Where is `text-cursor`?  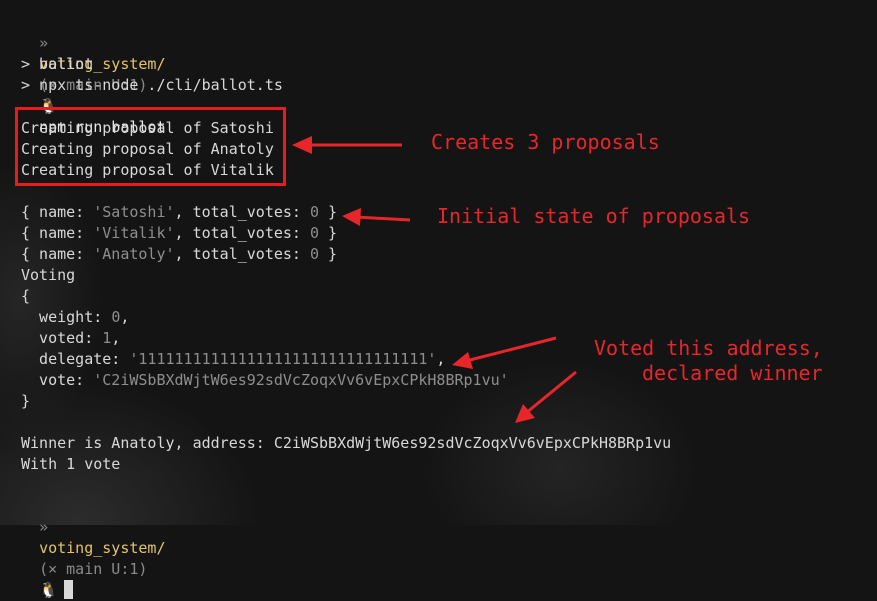 text-cursor is located at coordinates (68, 589).